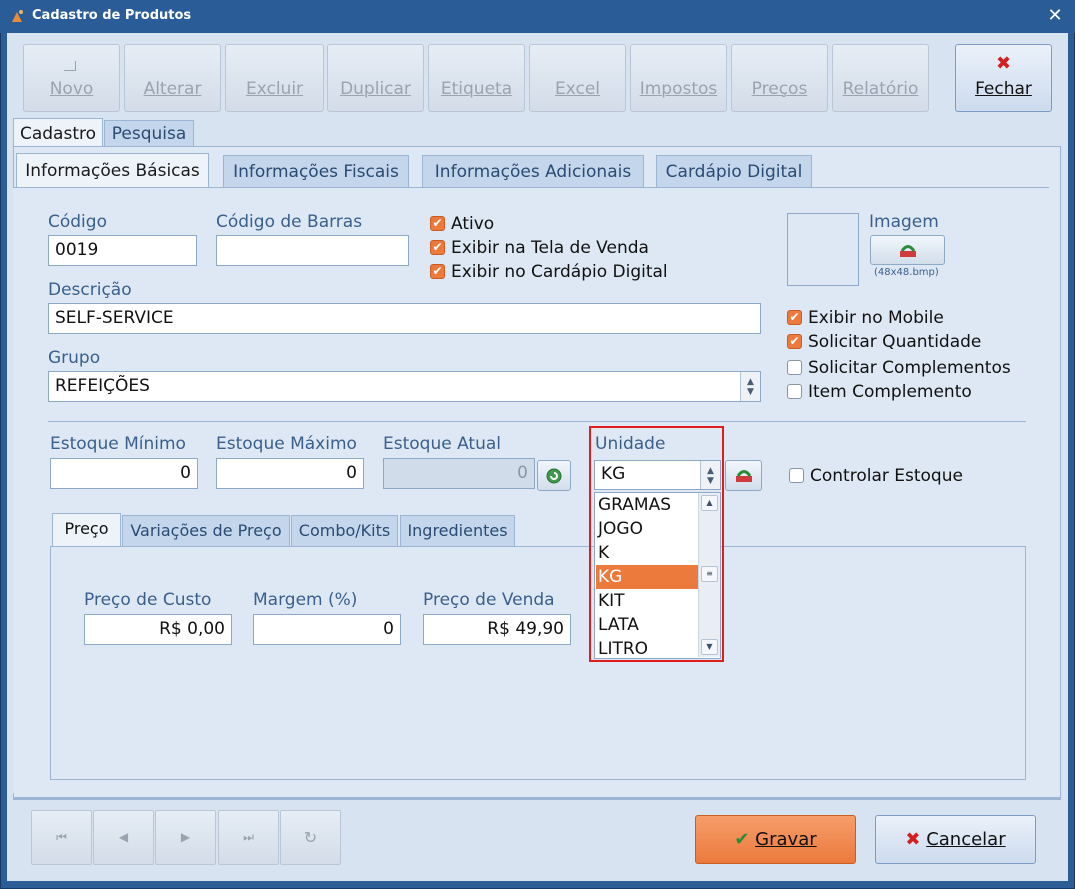  Describe the element at coordinates (404, 386) in the screenshot. I see `grupo-select: REFEIÇÕES ▲ ▼` at that location.